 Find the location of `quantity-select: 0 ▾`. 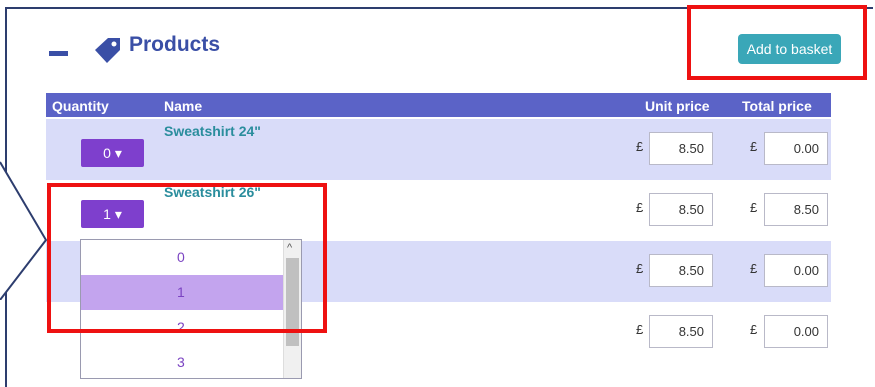

quantity-select: 0 ▾ is located at coordinates (112, 153).